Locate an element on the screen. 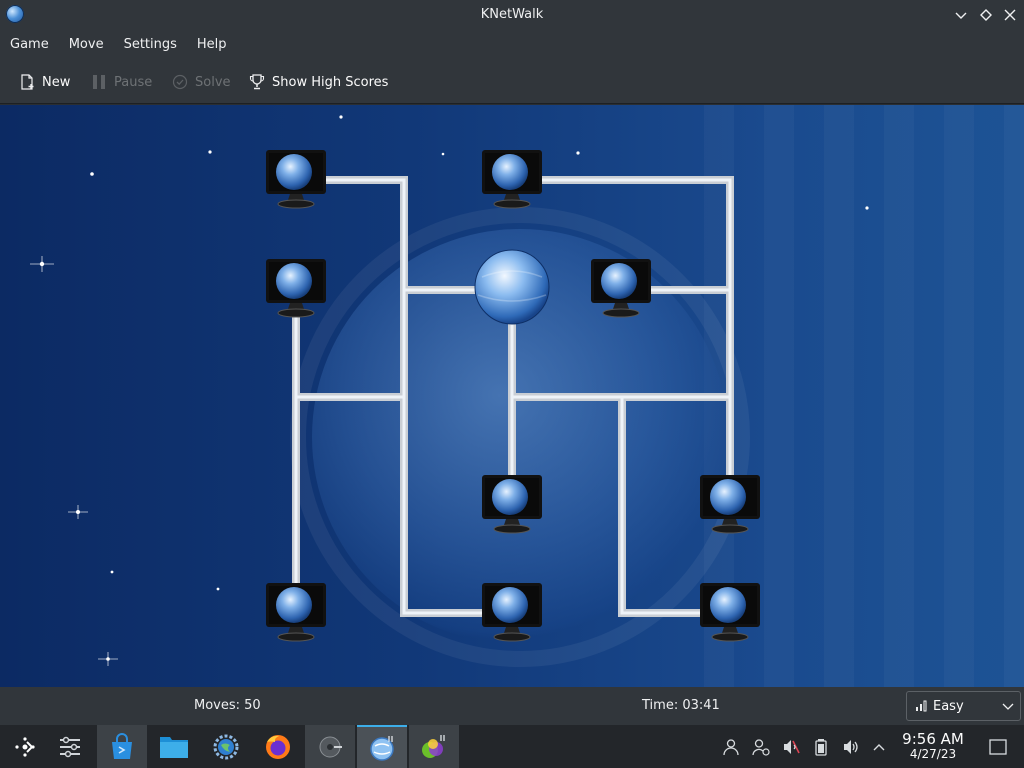  menu-move: Move is located at coordinates (86, 45).